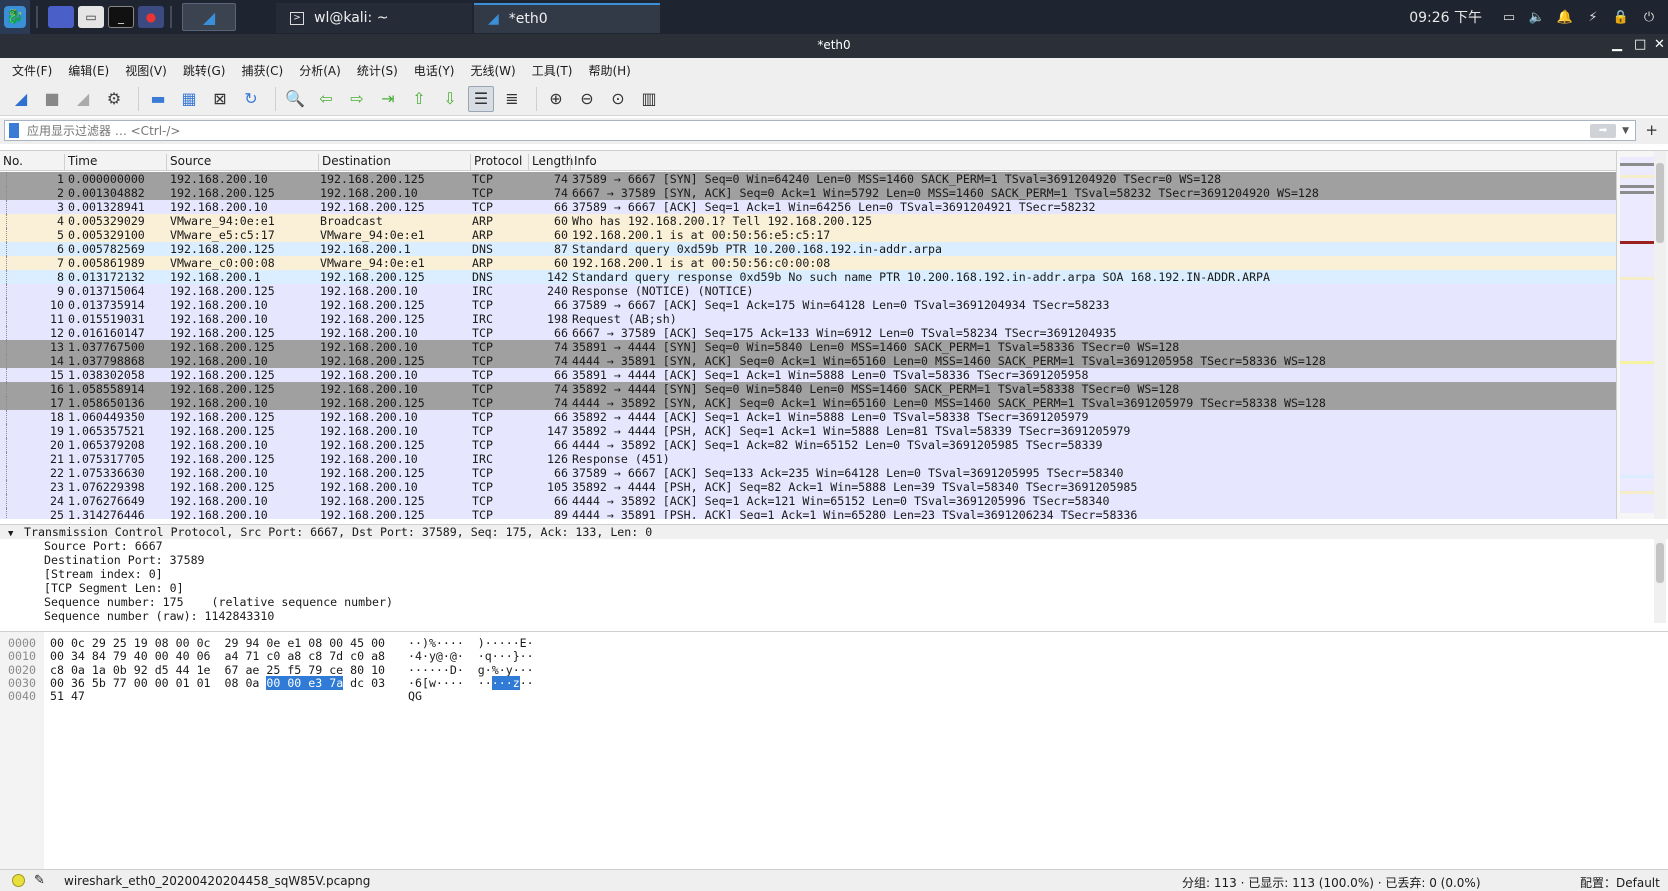 Image resolution: width=1668 pixels, height=891 pixels. I want to click on hex-ascii: ··)%···· )·····E·, so click(471, 643).